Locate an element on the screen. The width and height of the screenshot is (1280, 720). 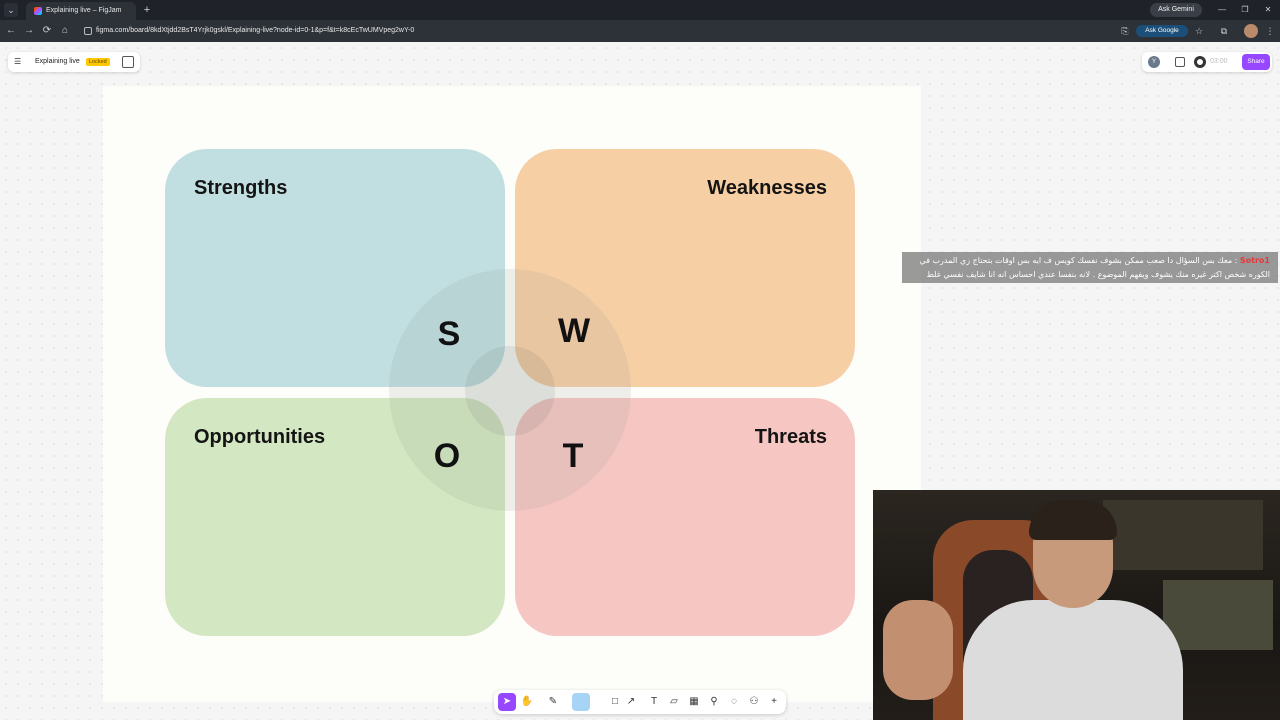
opportunities-title: Opportunities is located at coordinates (260, 437).